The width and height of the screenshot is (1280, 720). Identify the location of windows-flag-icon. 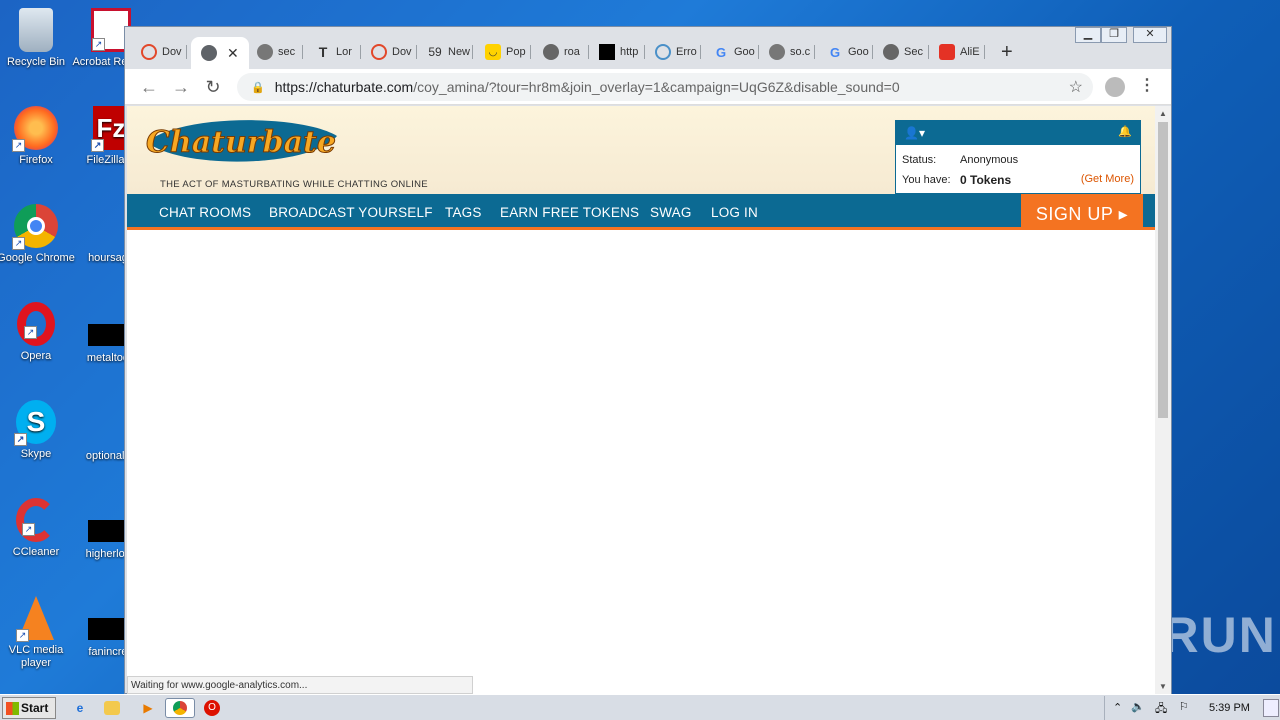
(12, 708).